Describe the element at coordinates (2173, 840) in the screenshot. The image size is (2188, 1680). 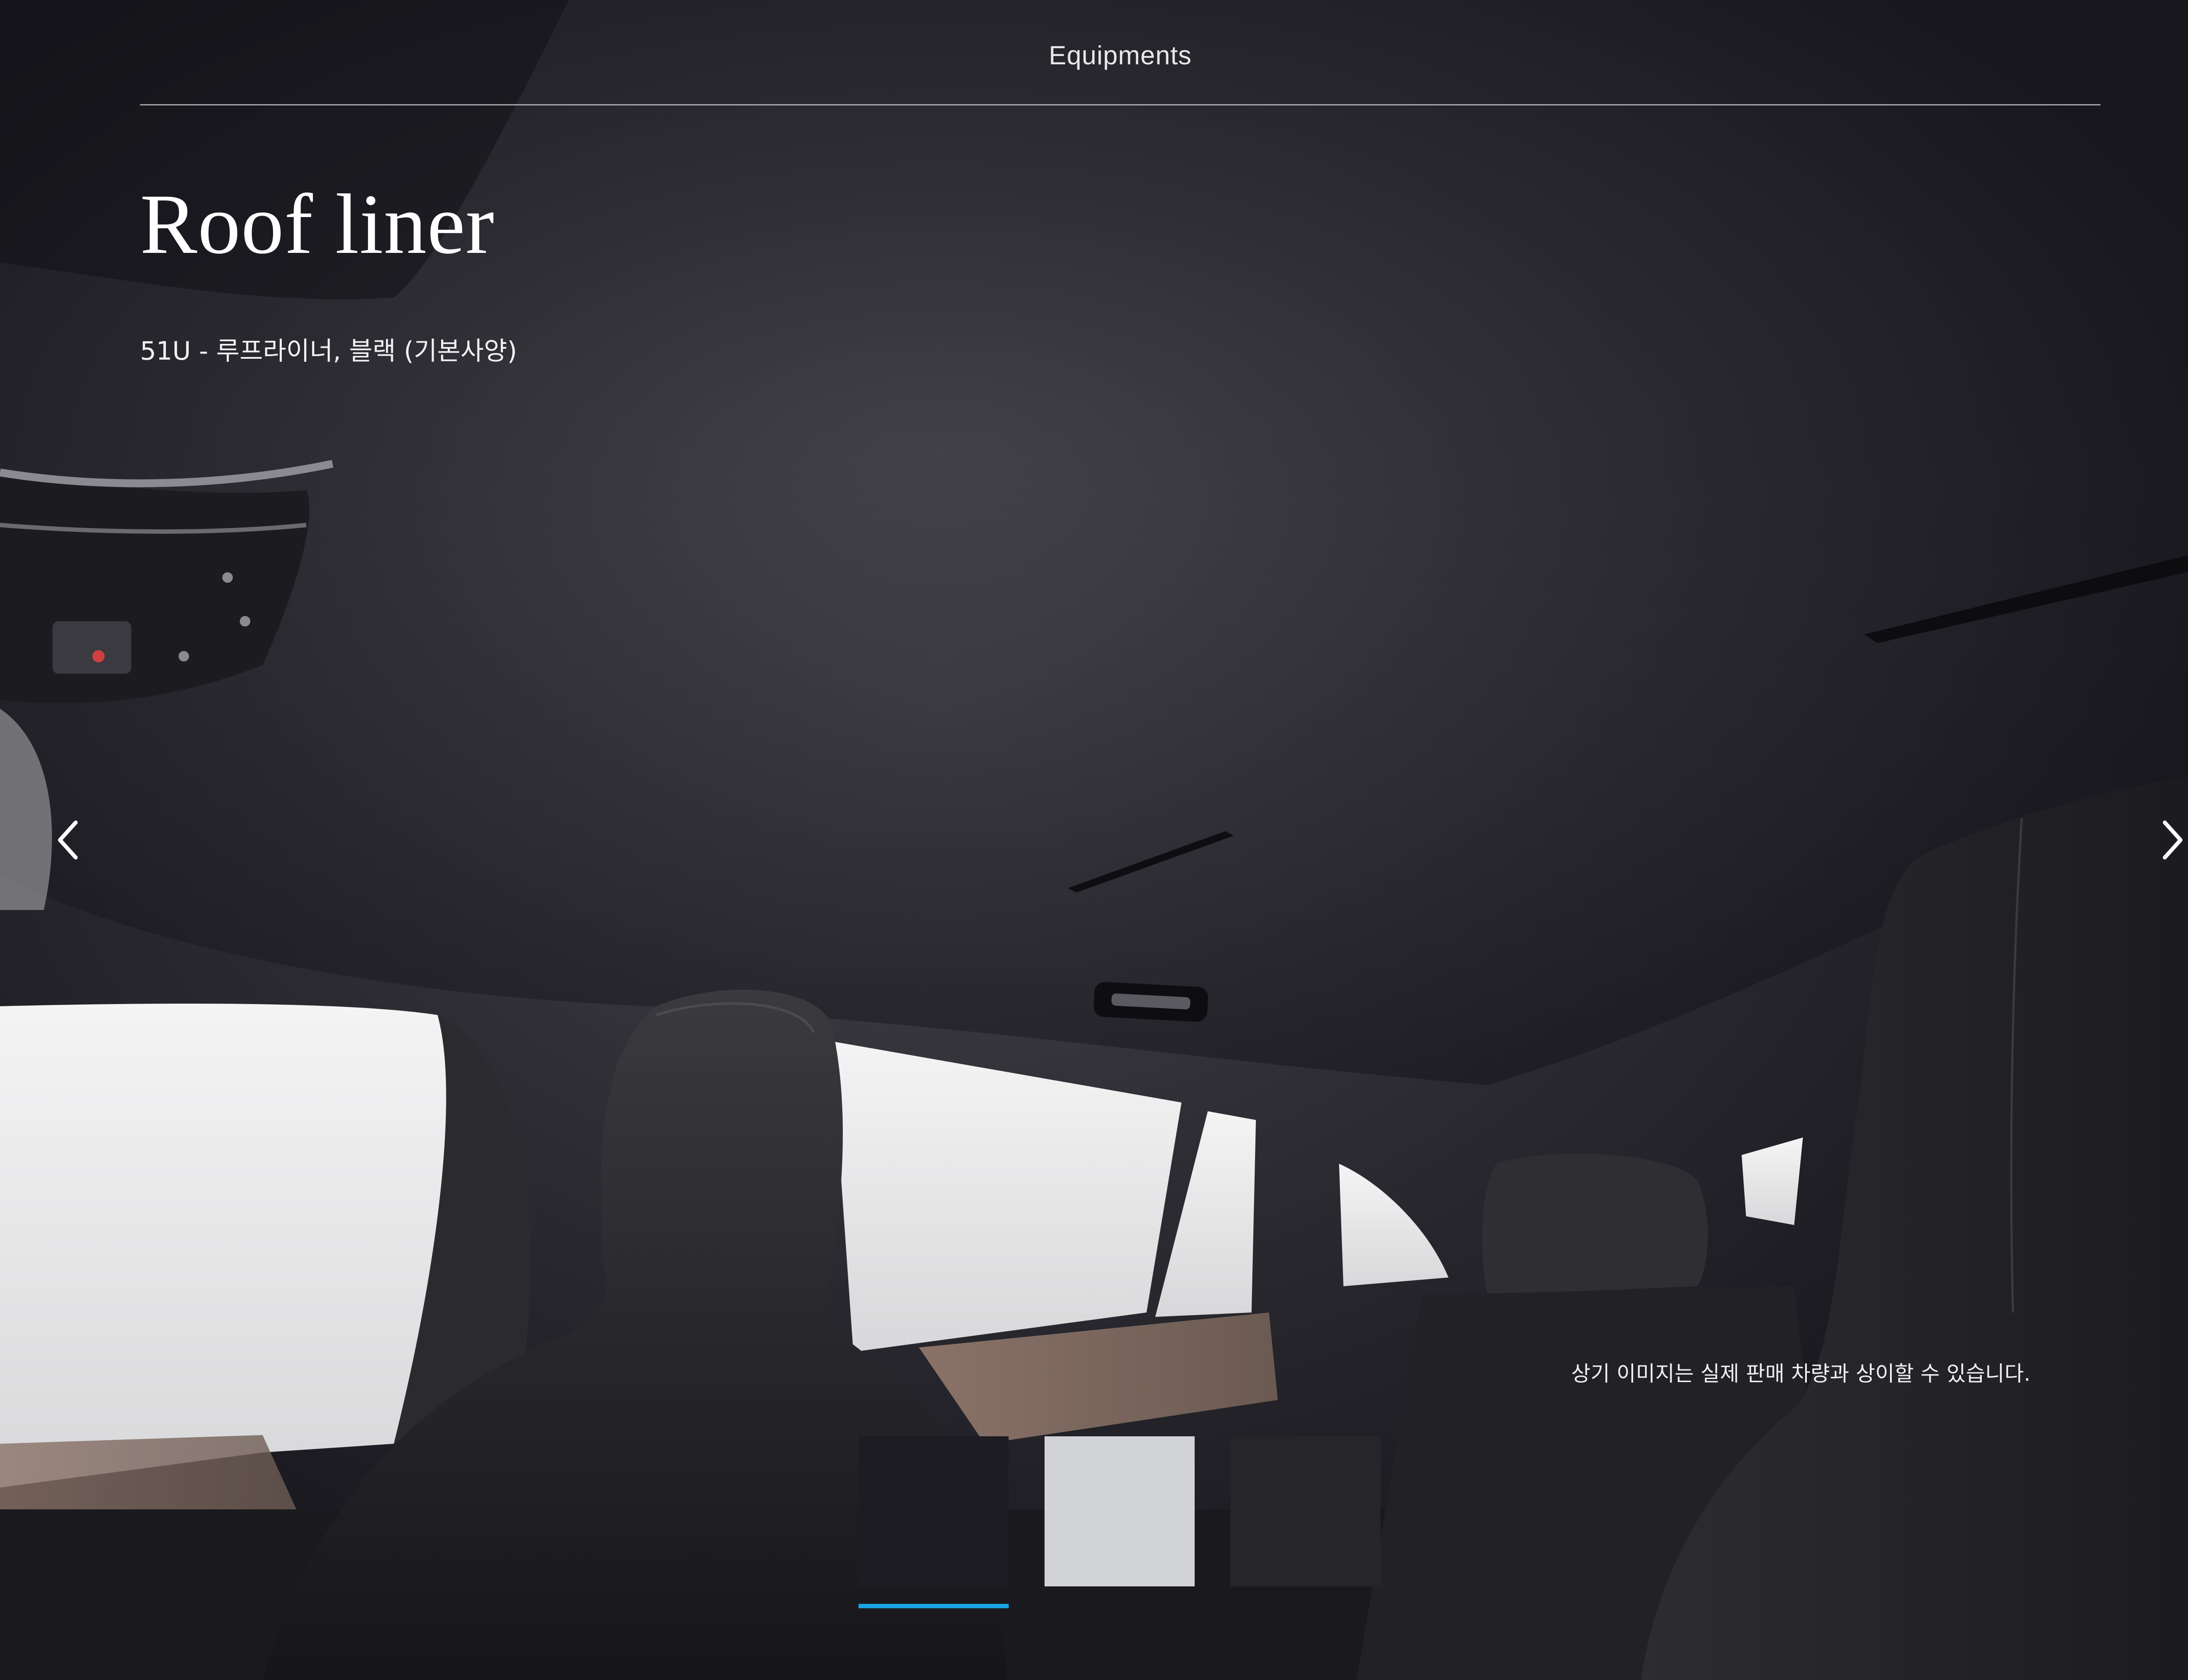
I see `chevron-right-icon` at that location.